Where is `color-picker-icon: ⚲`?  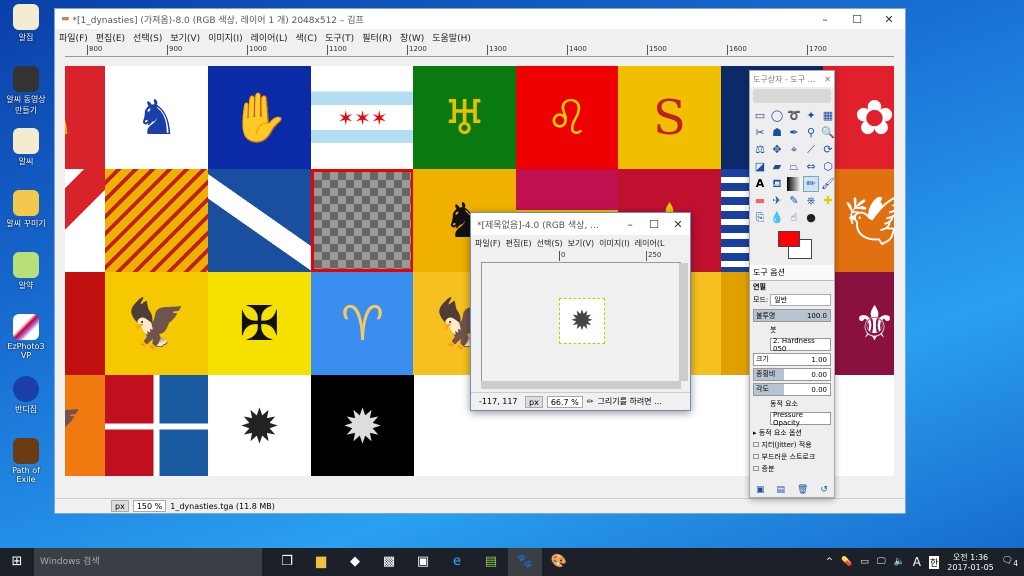
color-picker-icon: ⚲ is located at coordinates (811, 133).